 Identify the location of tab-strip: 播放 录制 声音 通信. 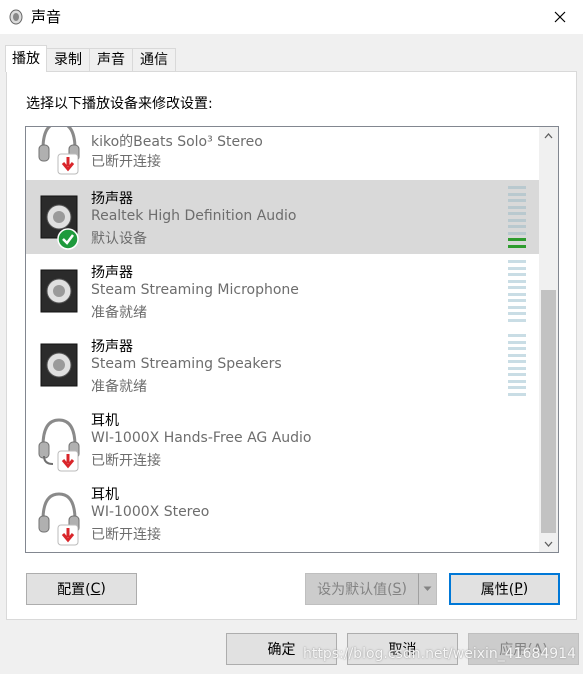
(90, 58).